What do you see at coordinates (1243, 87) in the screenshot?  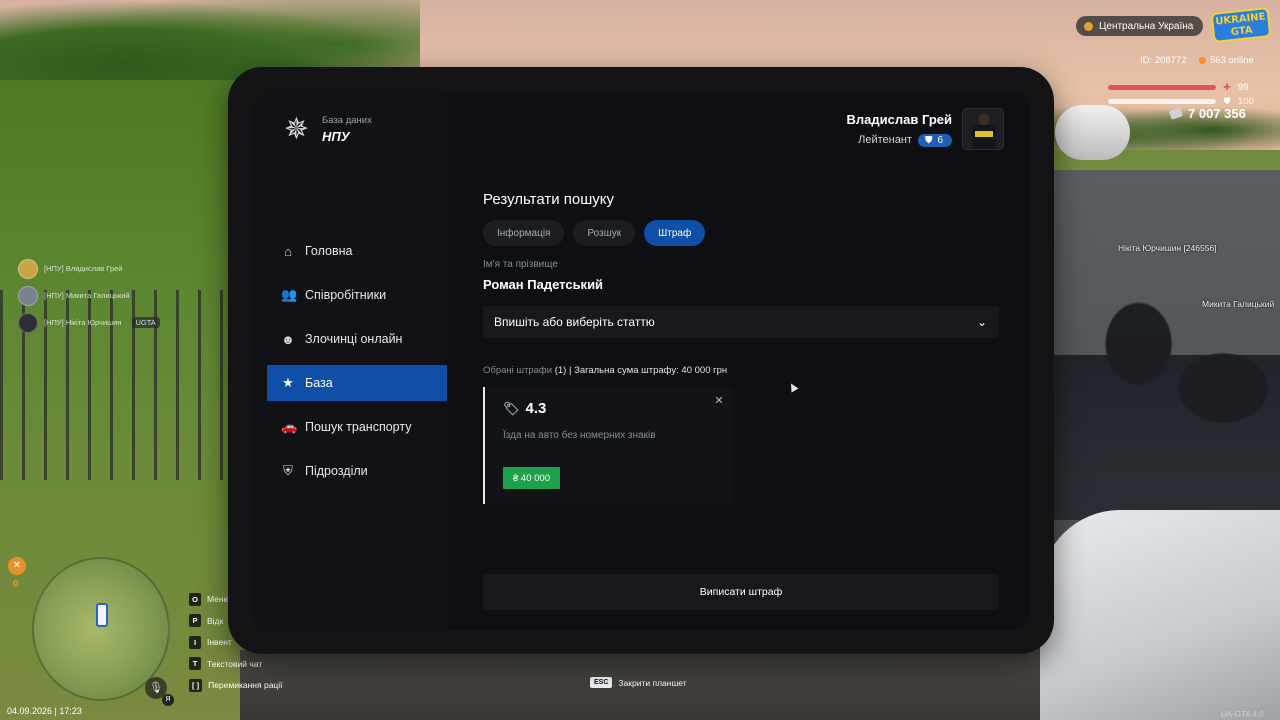 I see `health-value: 99` at bounding box center [1243, 87].